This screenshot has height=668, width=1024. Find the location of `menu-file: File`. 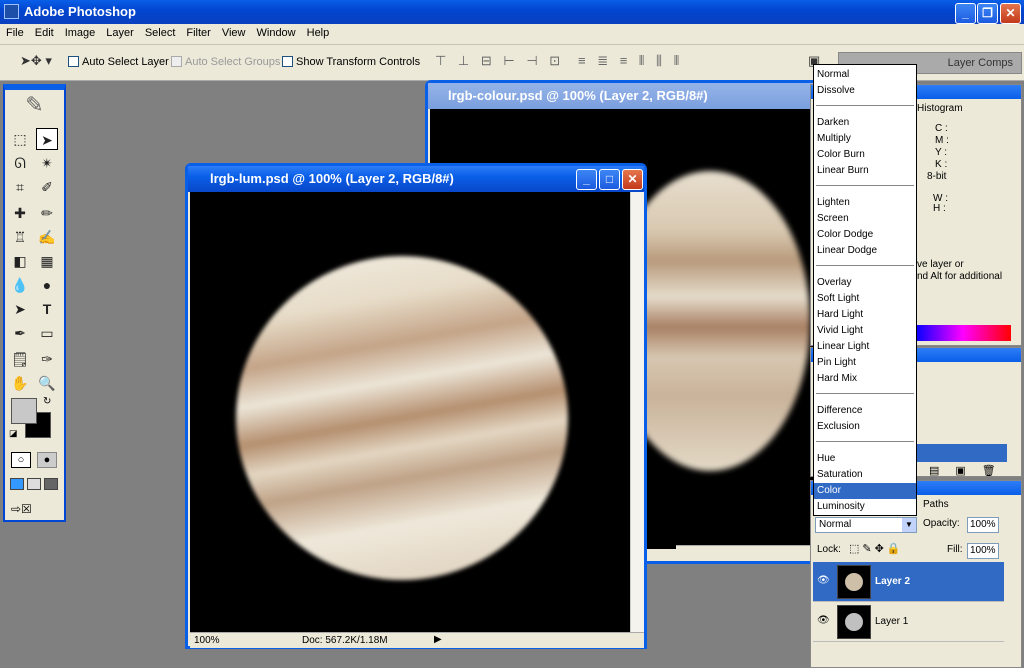

menu-file: File is located at coordinates (14, 31).